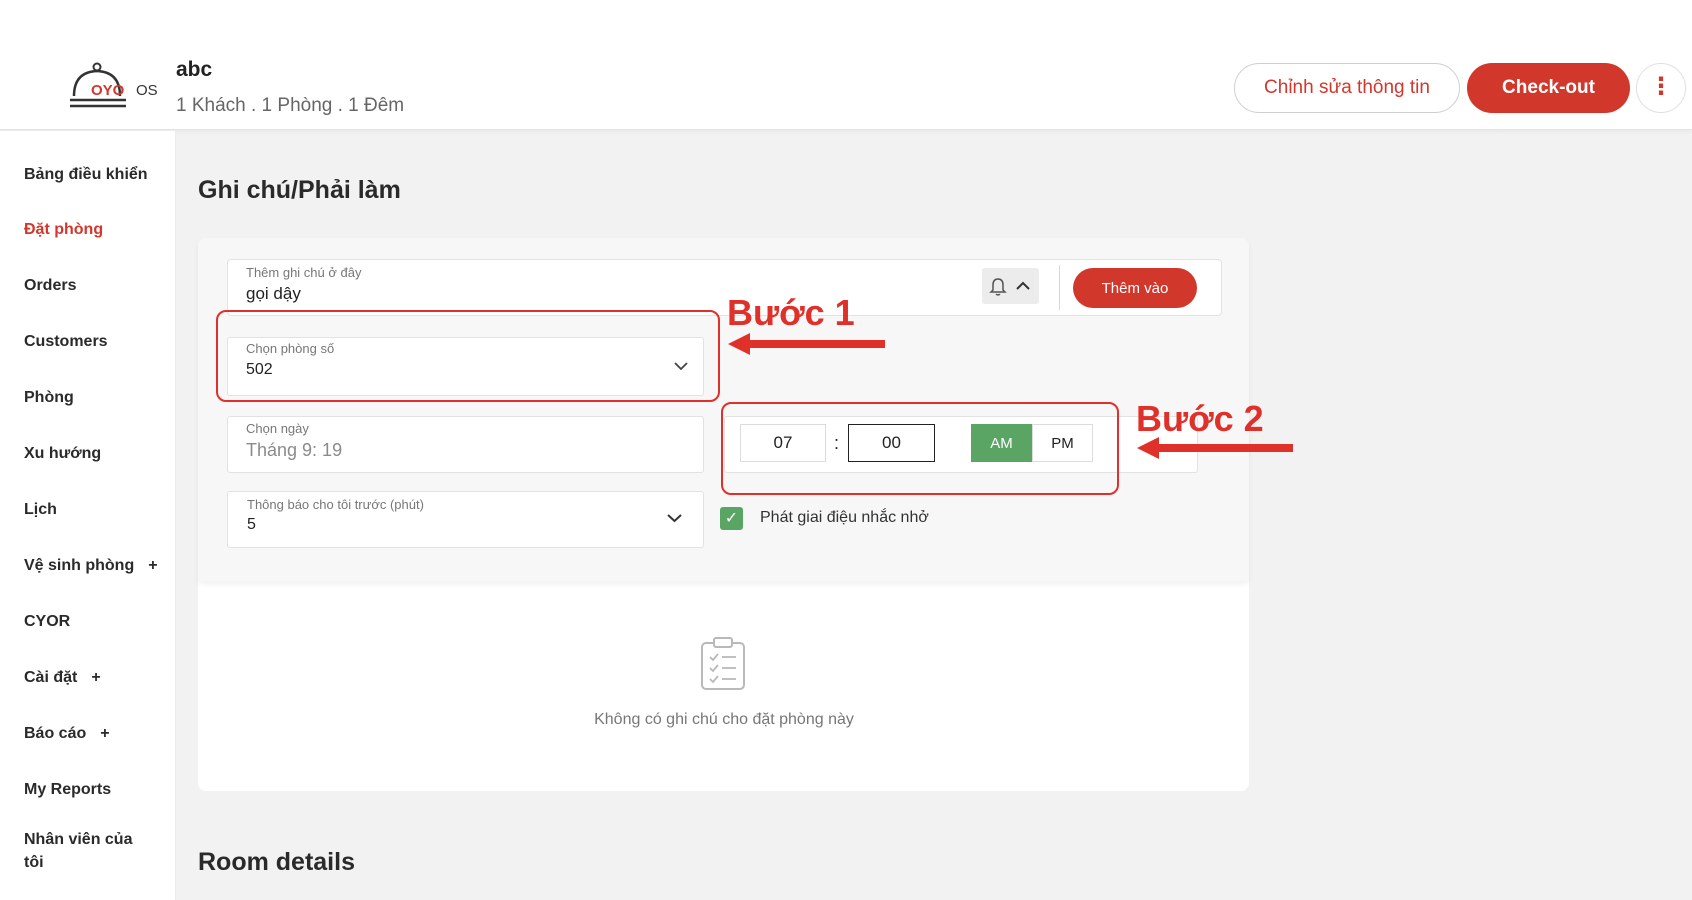  What do you see at coordinates (86, 175) in the screenshot?
I see `sidebar-item-dashboard: Bảng điều khiển` at bounding box center [86, 175].